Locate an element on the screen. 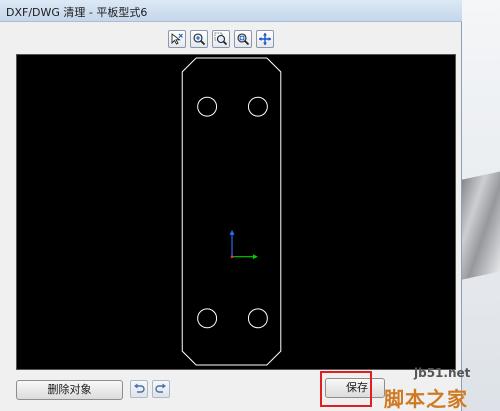 This screenshot has width=500, height=411. background-model-edge is located at coordinates (479, 226).